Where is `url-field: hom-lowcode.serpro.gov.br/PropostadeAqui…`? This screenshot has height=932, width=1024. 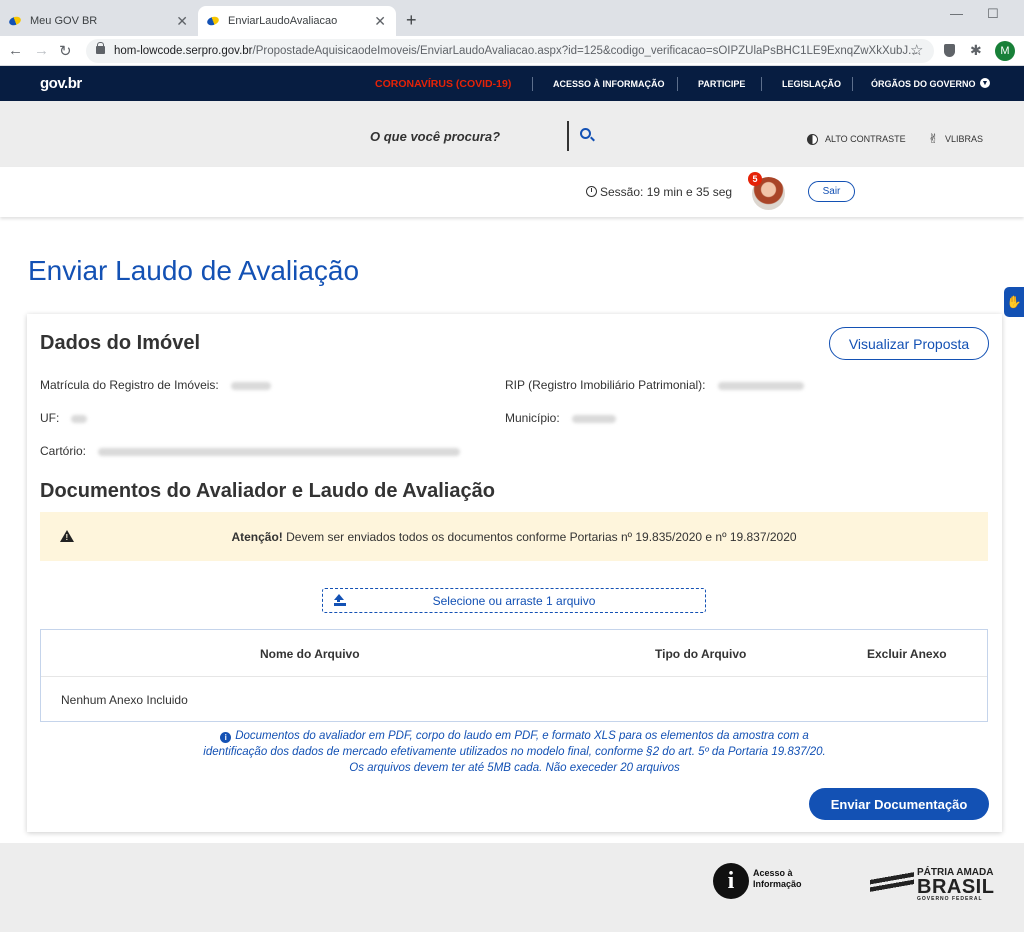 url-field: hom-lowcode.serpro.gov.br/PropostadeAqui… is located at coordinates (510, 51).